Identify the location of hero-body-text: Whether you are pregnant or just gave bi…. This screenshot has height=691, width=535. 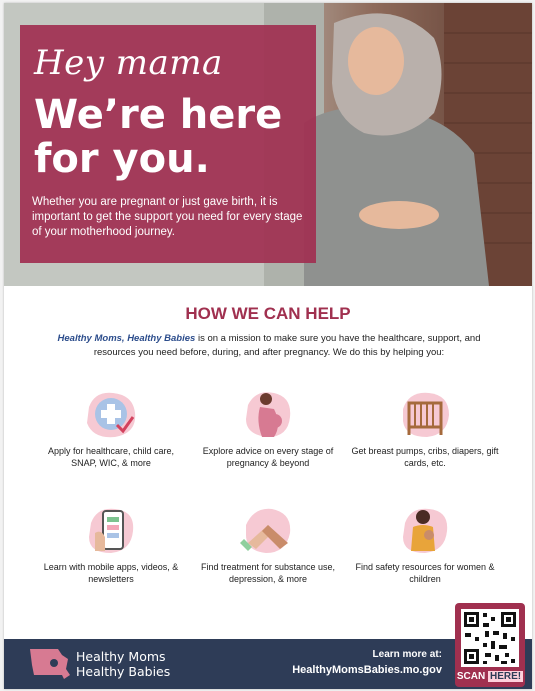
(167, 217).